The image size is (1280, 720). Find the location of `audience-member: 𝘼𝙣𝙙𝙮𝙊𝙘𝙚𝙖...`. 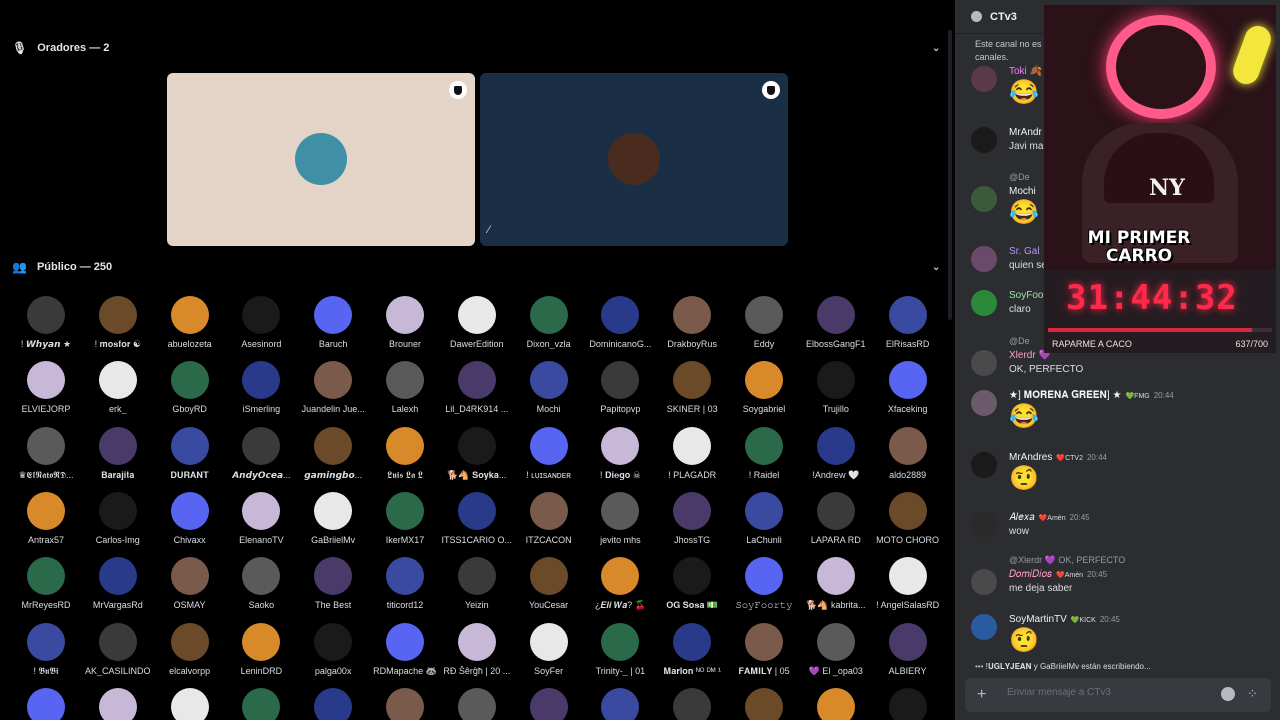

audience-member: 𝘼𝙣𝙙𝙮𝙊𝙘𝙚𝙖... is located at coordinates (261, 457).